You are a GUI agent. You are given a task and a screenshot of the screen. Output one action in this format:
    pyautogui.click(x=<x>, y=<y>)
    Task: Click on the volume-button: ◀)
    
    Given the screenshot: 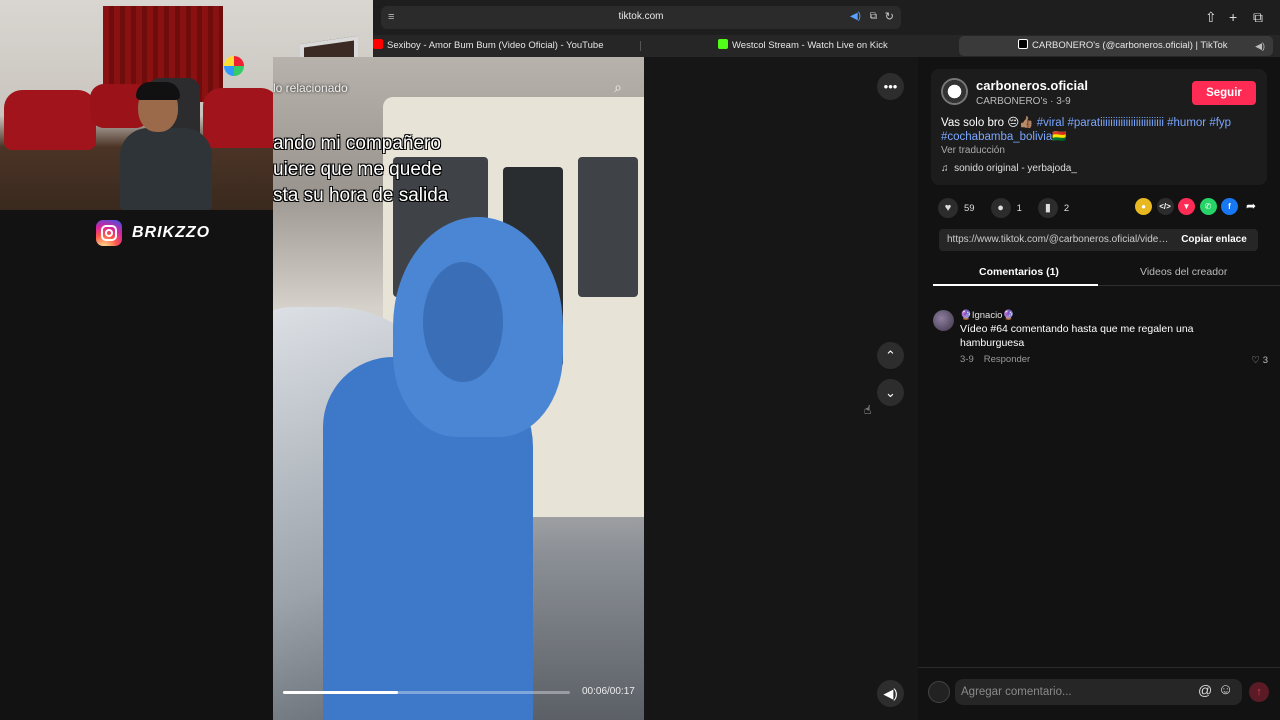 What is the action you would take?
    pyautogui.click(x=890, y=693)
    